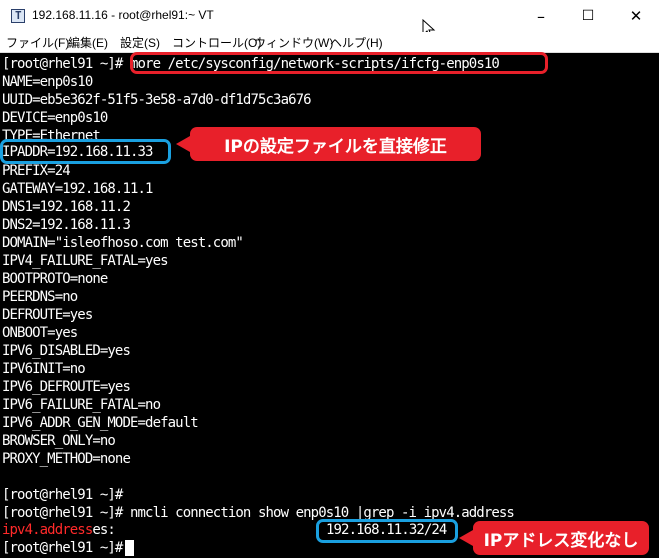 The height and width of the screenshot is (558, 659). What do you see at coordinates (37, 42) in the screenshot?
I see `menu-file: ファイル(F)` at bounding box center [37, 42].